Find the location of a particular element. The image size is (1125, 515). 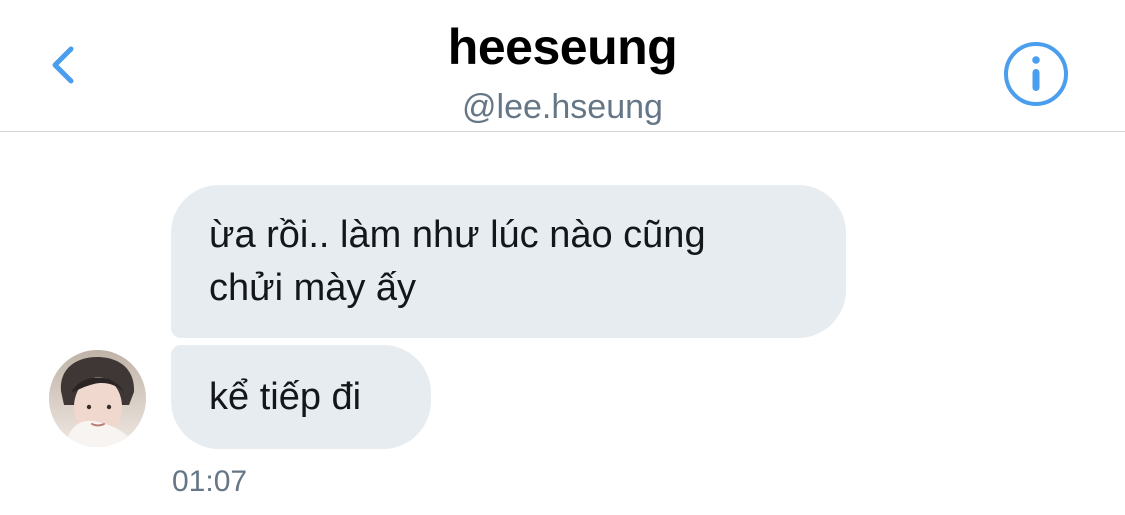

incoming-message-bubble: kể tiếp đi is located at coordinates (301, 397).